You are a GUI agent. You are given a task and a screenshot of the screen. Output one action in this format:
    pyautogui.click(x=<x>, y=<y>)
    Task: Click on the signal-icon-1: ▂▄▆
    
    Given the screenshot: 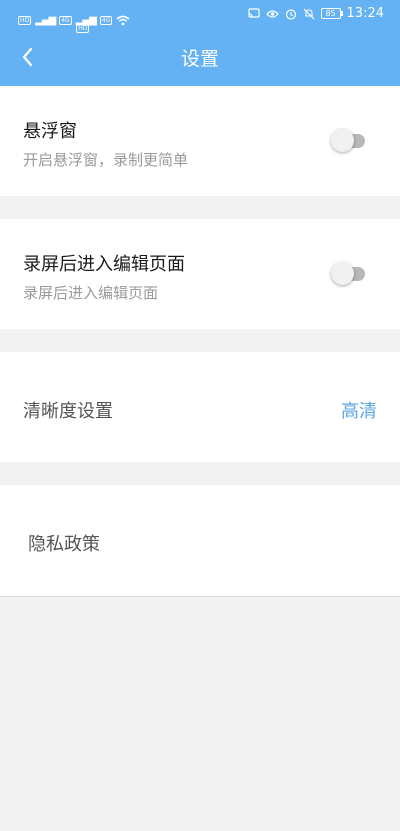 What is the action you would take?
    pyautogui.click(x=45, y=20)
    